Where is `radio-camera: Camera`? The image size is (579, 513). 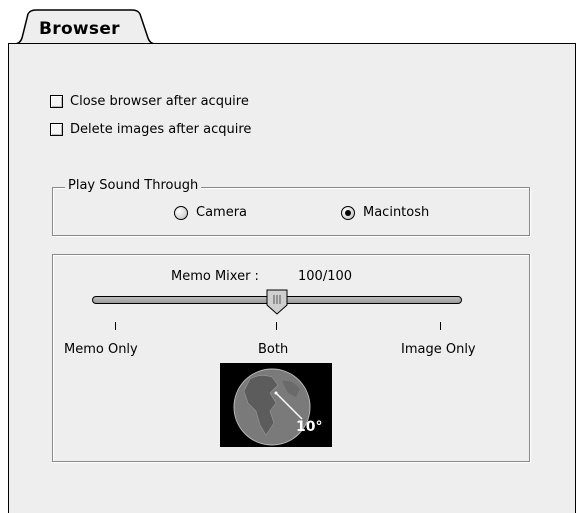 radio-camera: Camera is located at coordinates (210, 212).